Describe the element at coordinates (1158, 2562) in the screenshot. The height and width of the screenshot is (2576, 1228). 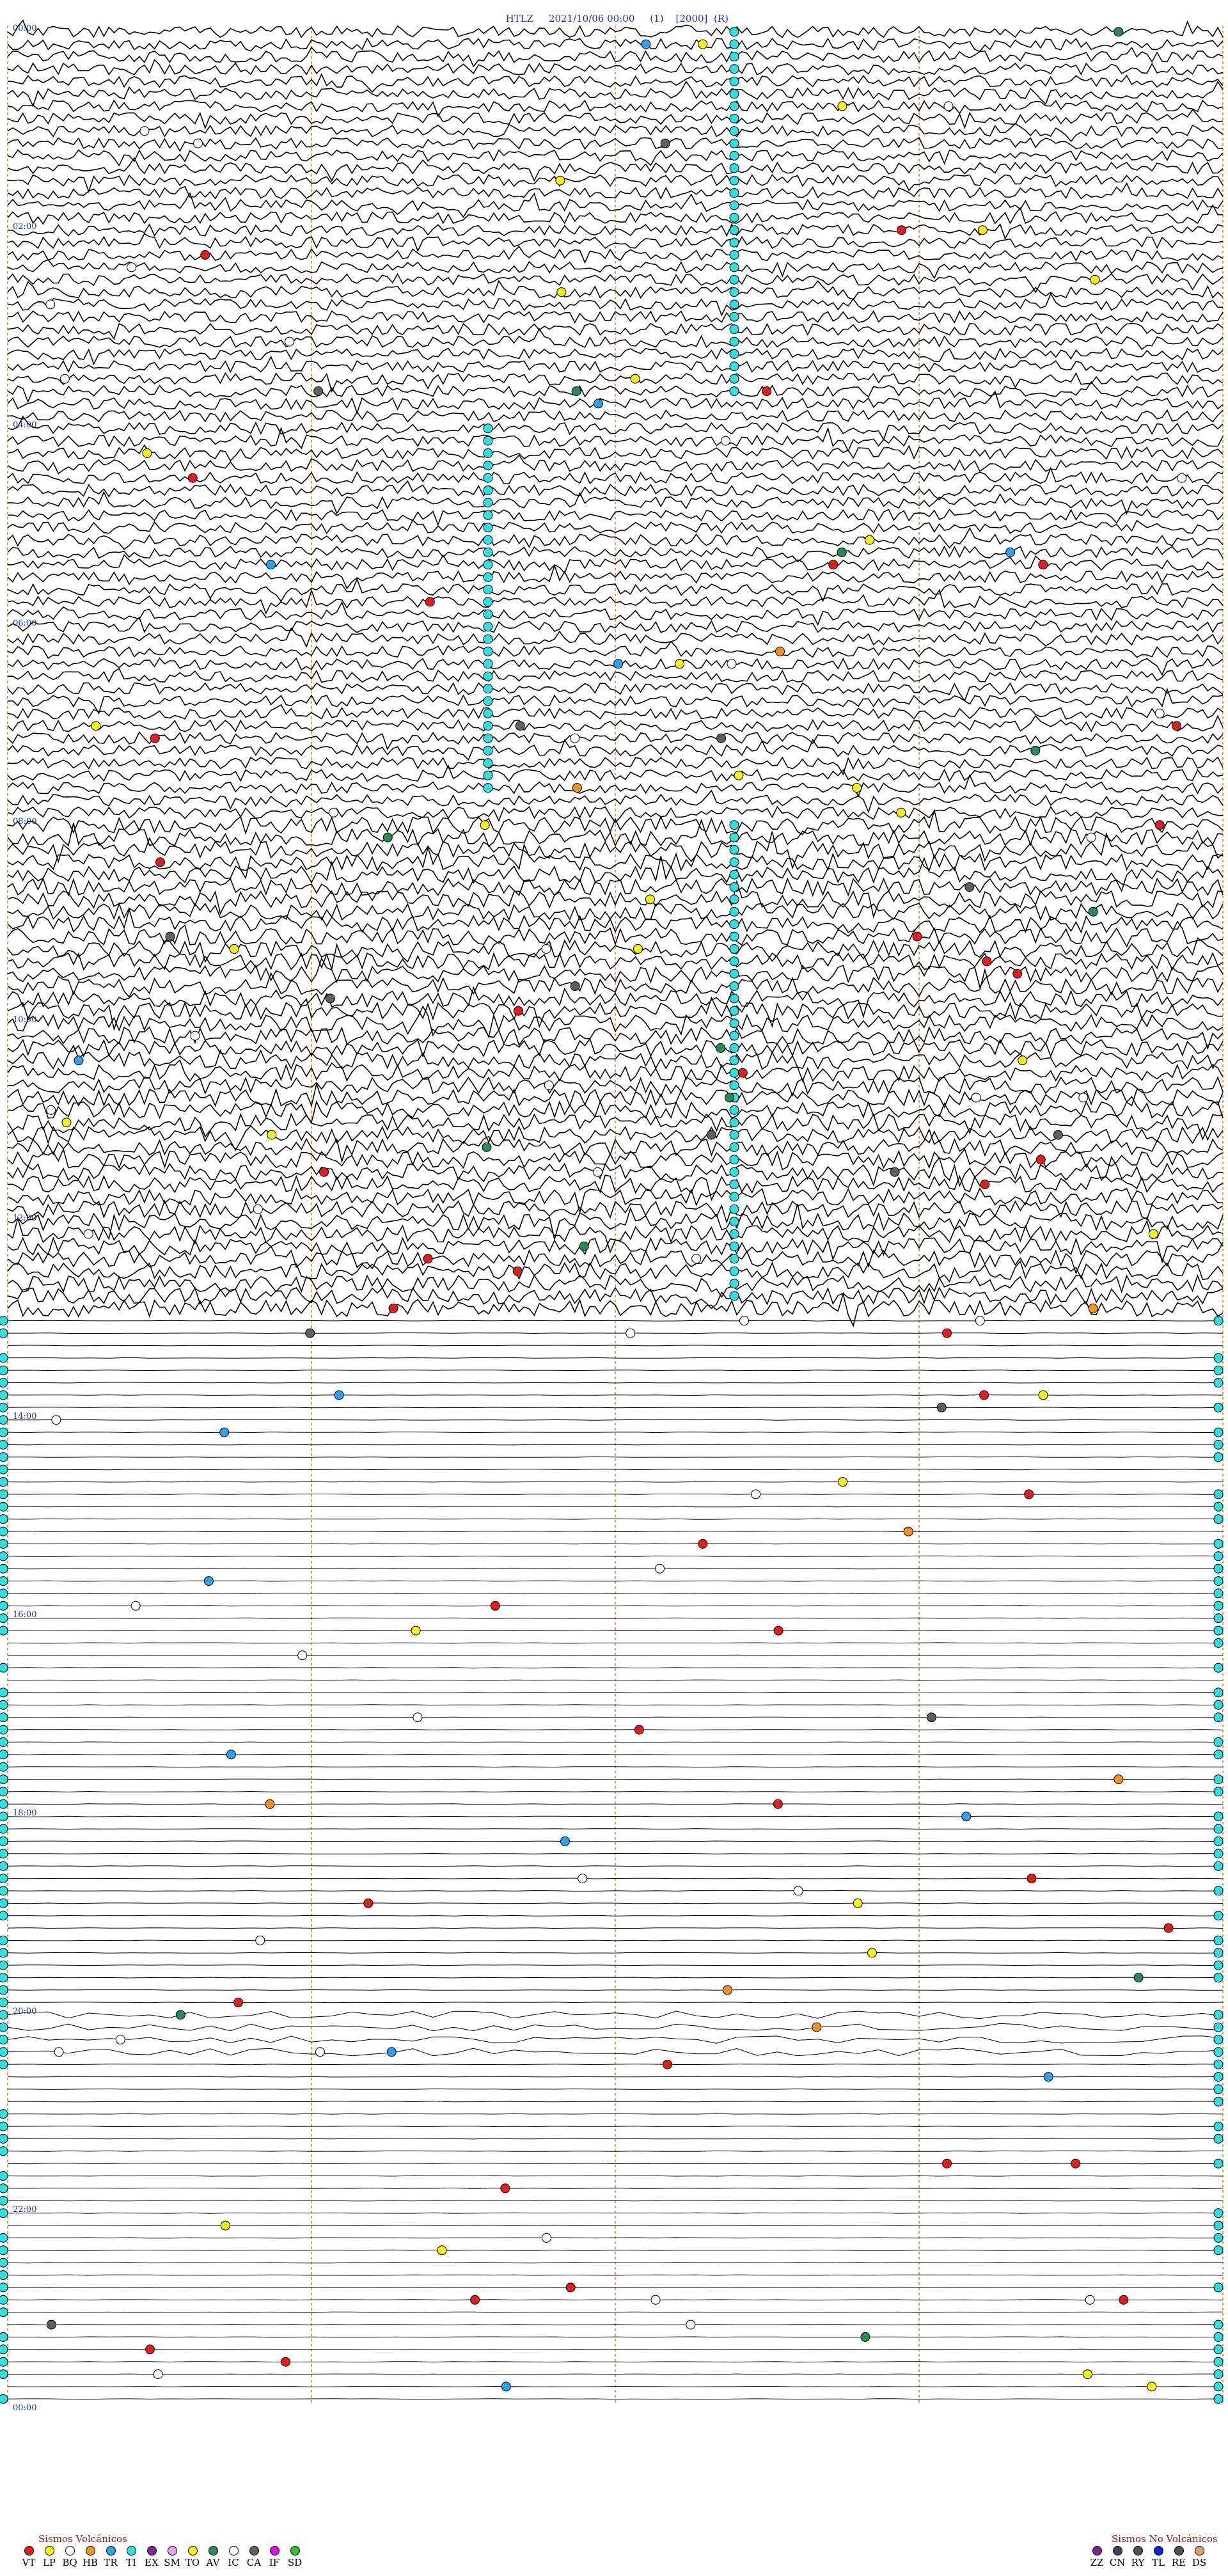
I see `legend-label: TL` at that location.